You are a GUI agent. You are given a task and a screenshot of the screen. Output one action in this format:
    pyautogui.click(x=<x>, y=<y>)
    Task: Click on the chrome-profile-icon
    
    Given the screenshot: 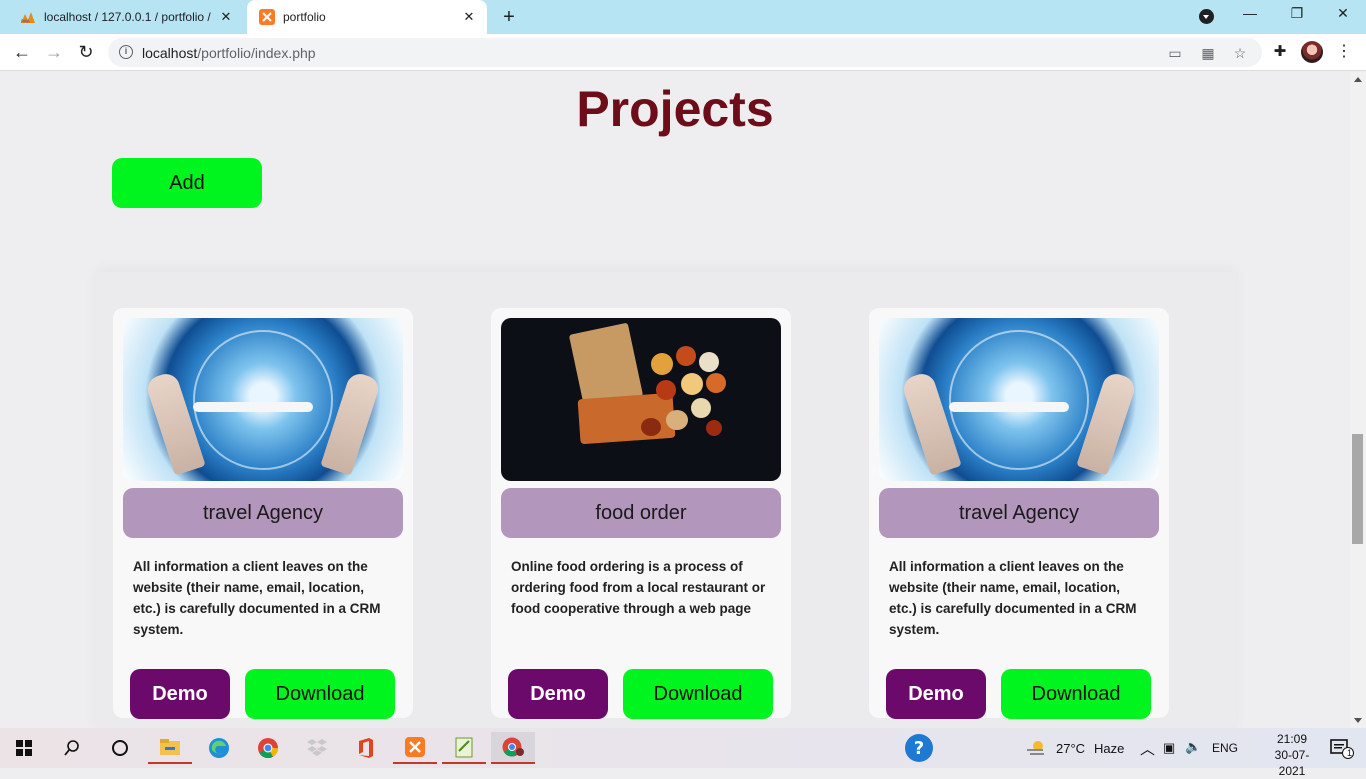 What is the action you would take?
    pyautogui.click(x=513, y=748)
    